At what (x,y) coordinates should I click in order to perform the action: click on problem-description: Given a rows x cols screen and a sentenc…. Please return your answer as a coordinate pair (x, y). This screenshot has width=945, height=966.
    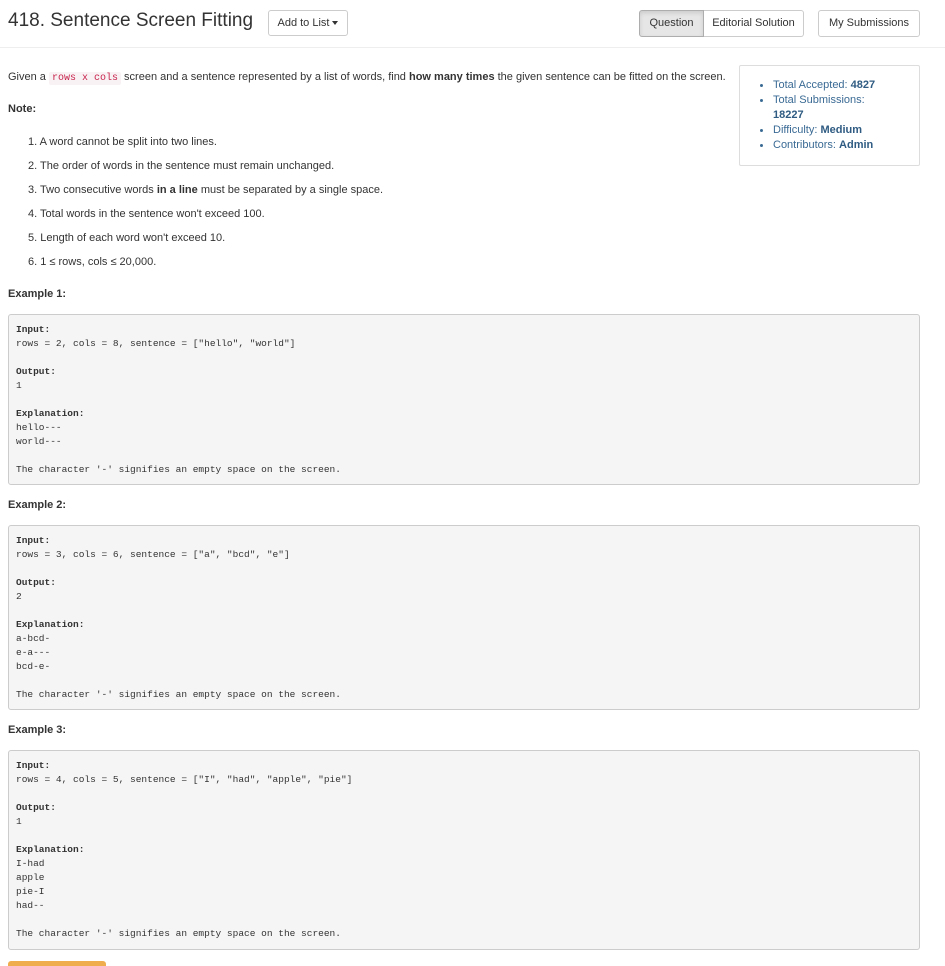
    Looking at the image, I should click on (367, 78).